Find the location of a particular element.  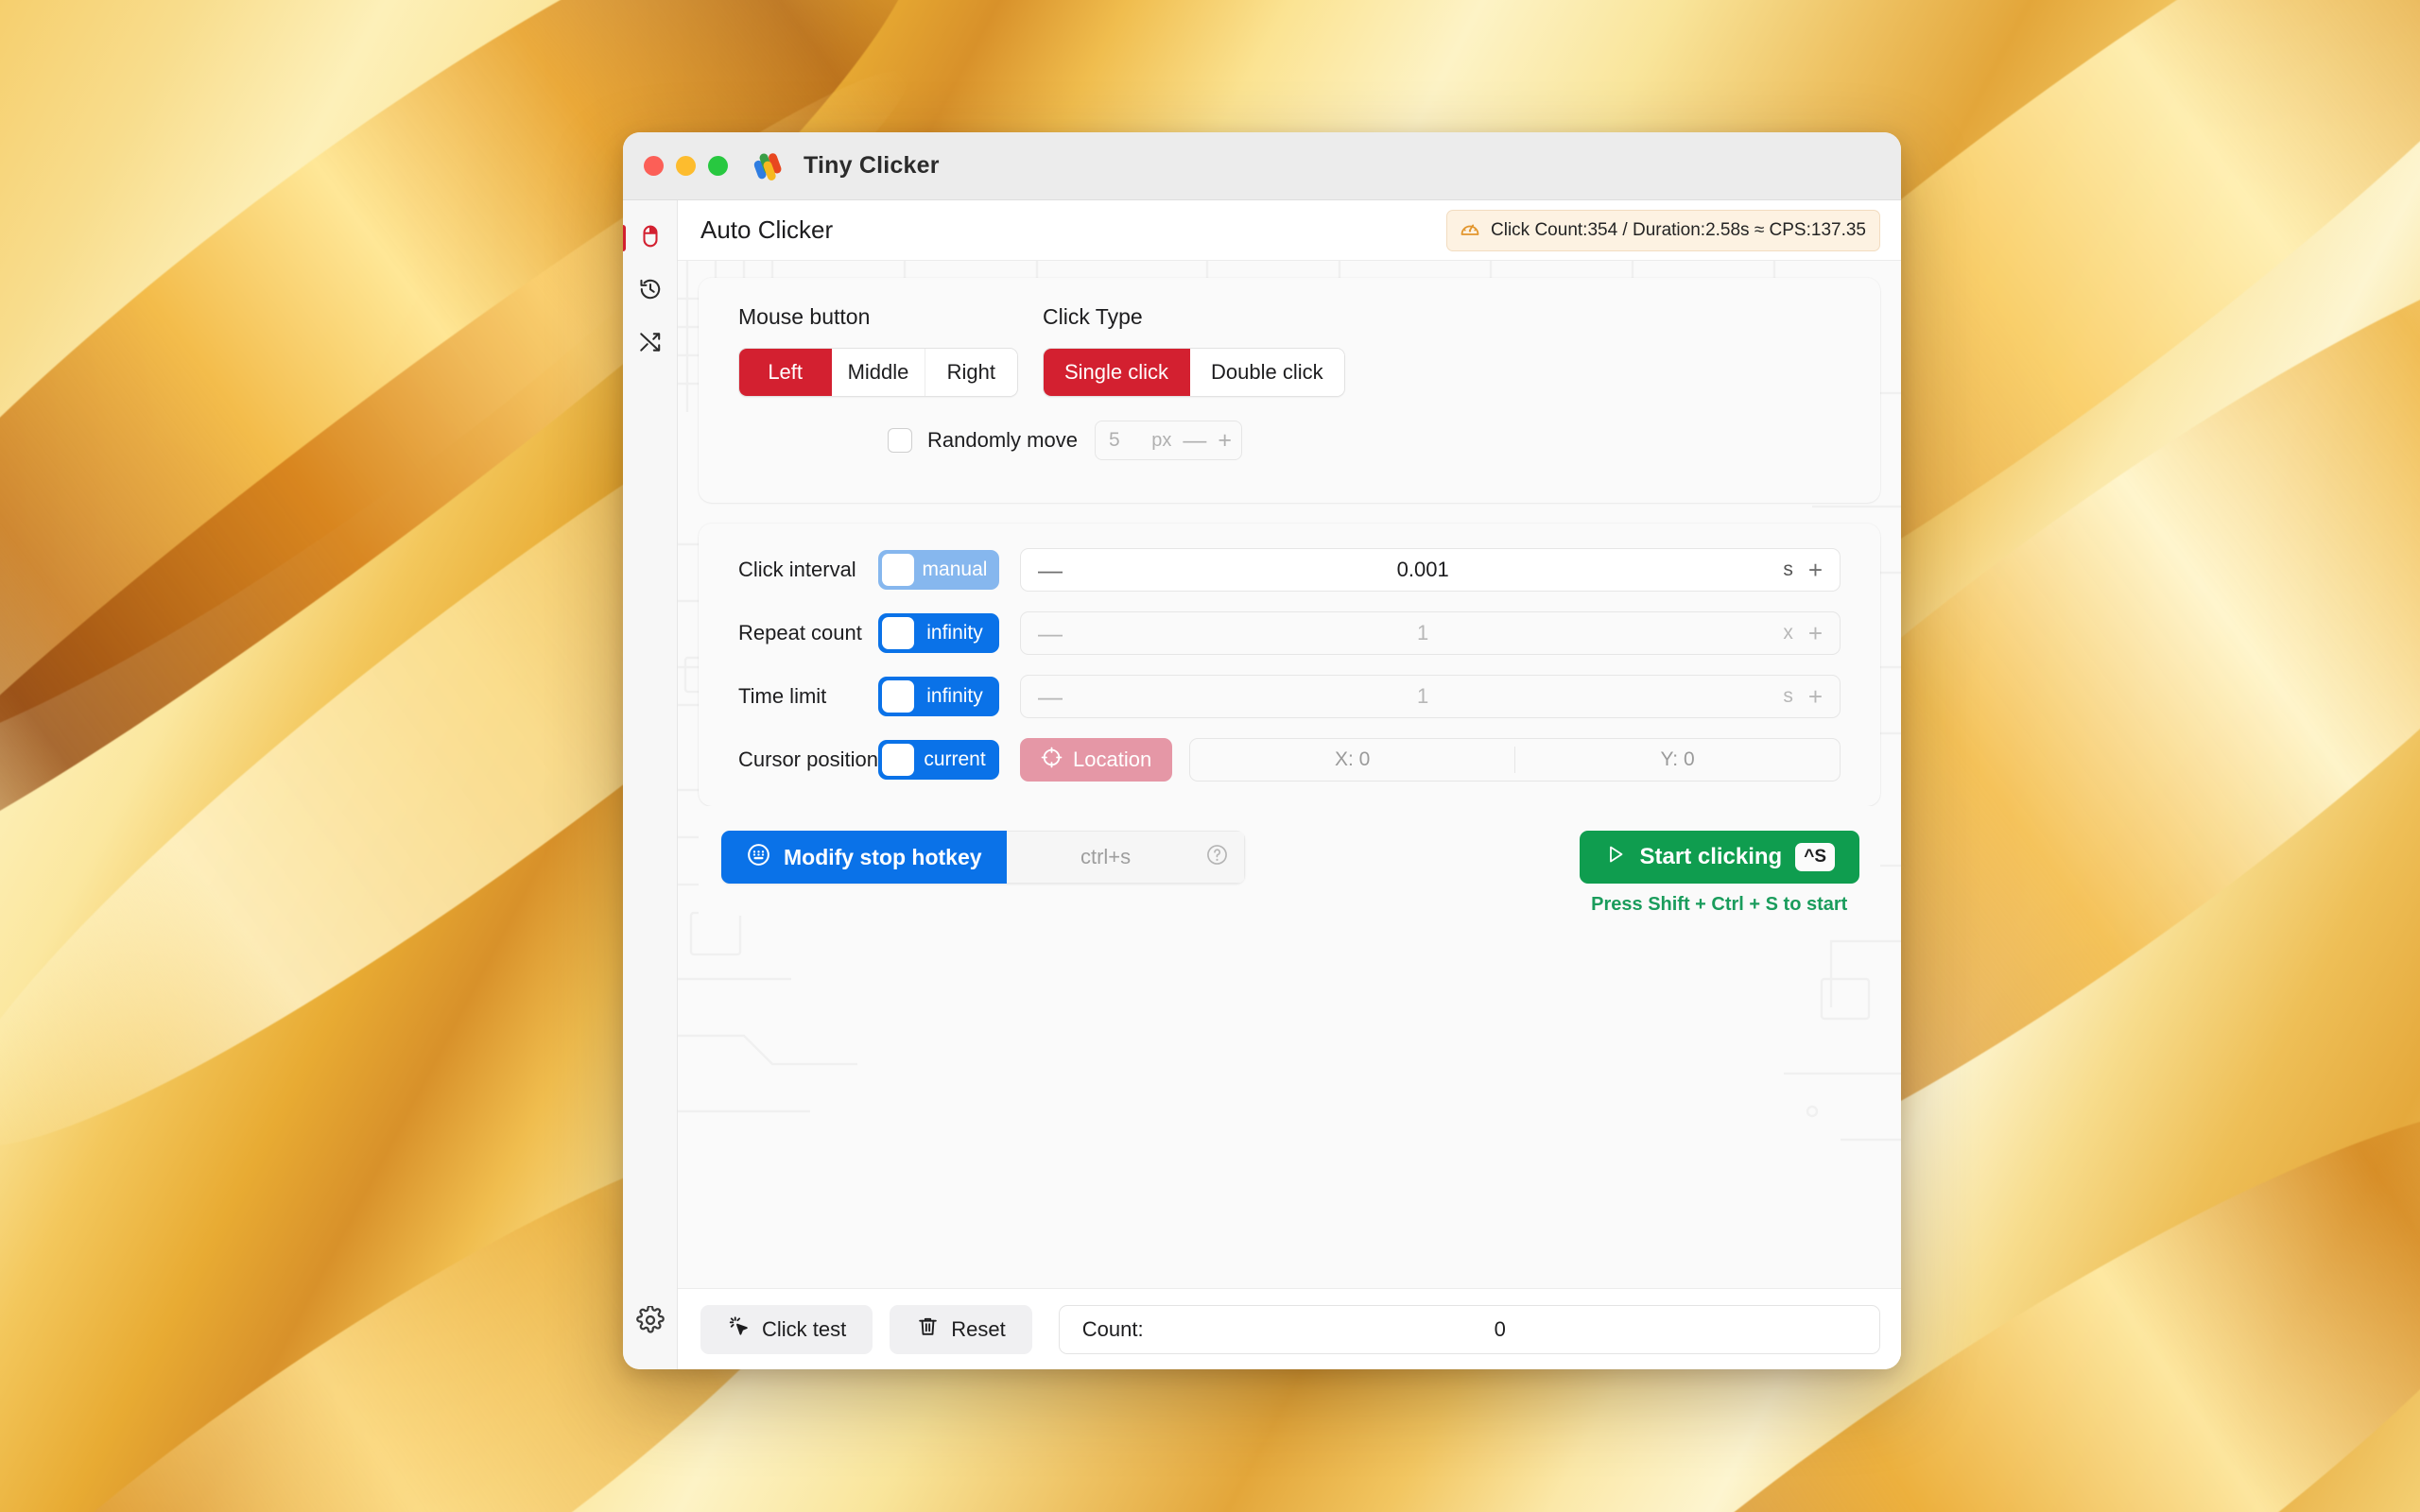

window-title: Tiny Clicker is located at coordinates (872, 165).